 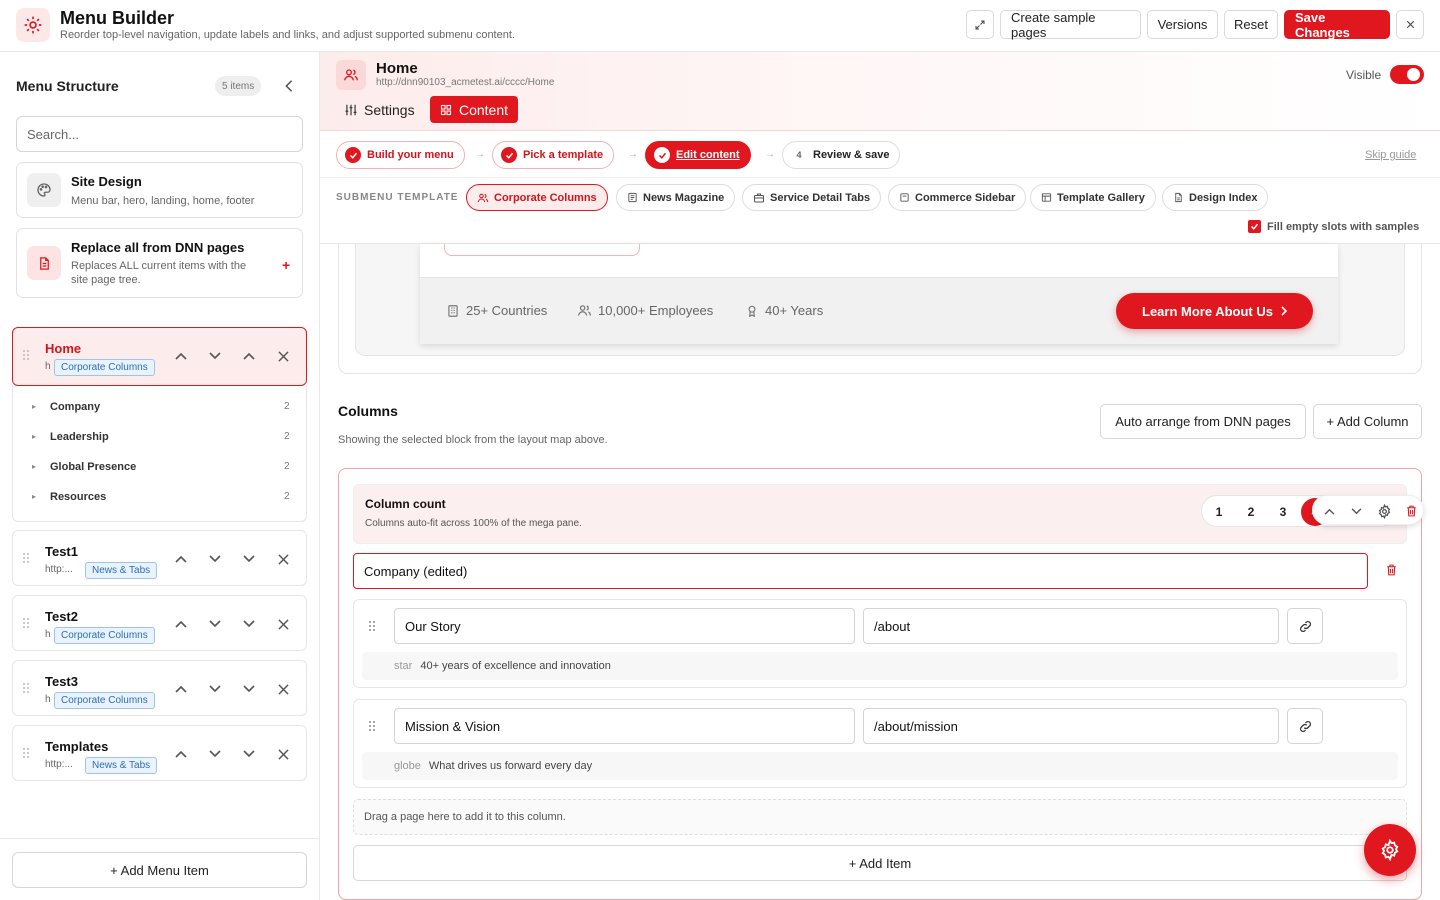 I want to click on menu-item-label: Templates, so click(x=77, y=746).